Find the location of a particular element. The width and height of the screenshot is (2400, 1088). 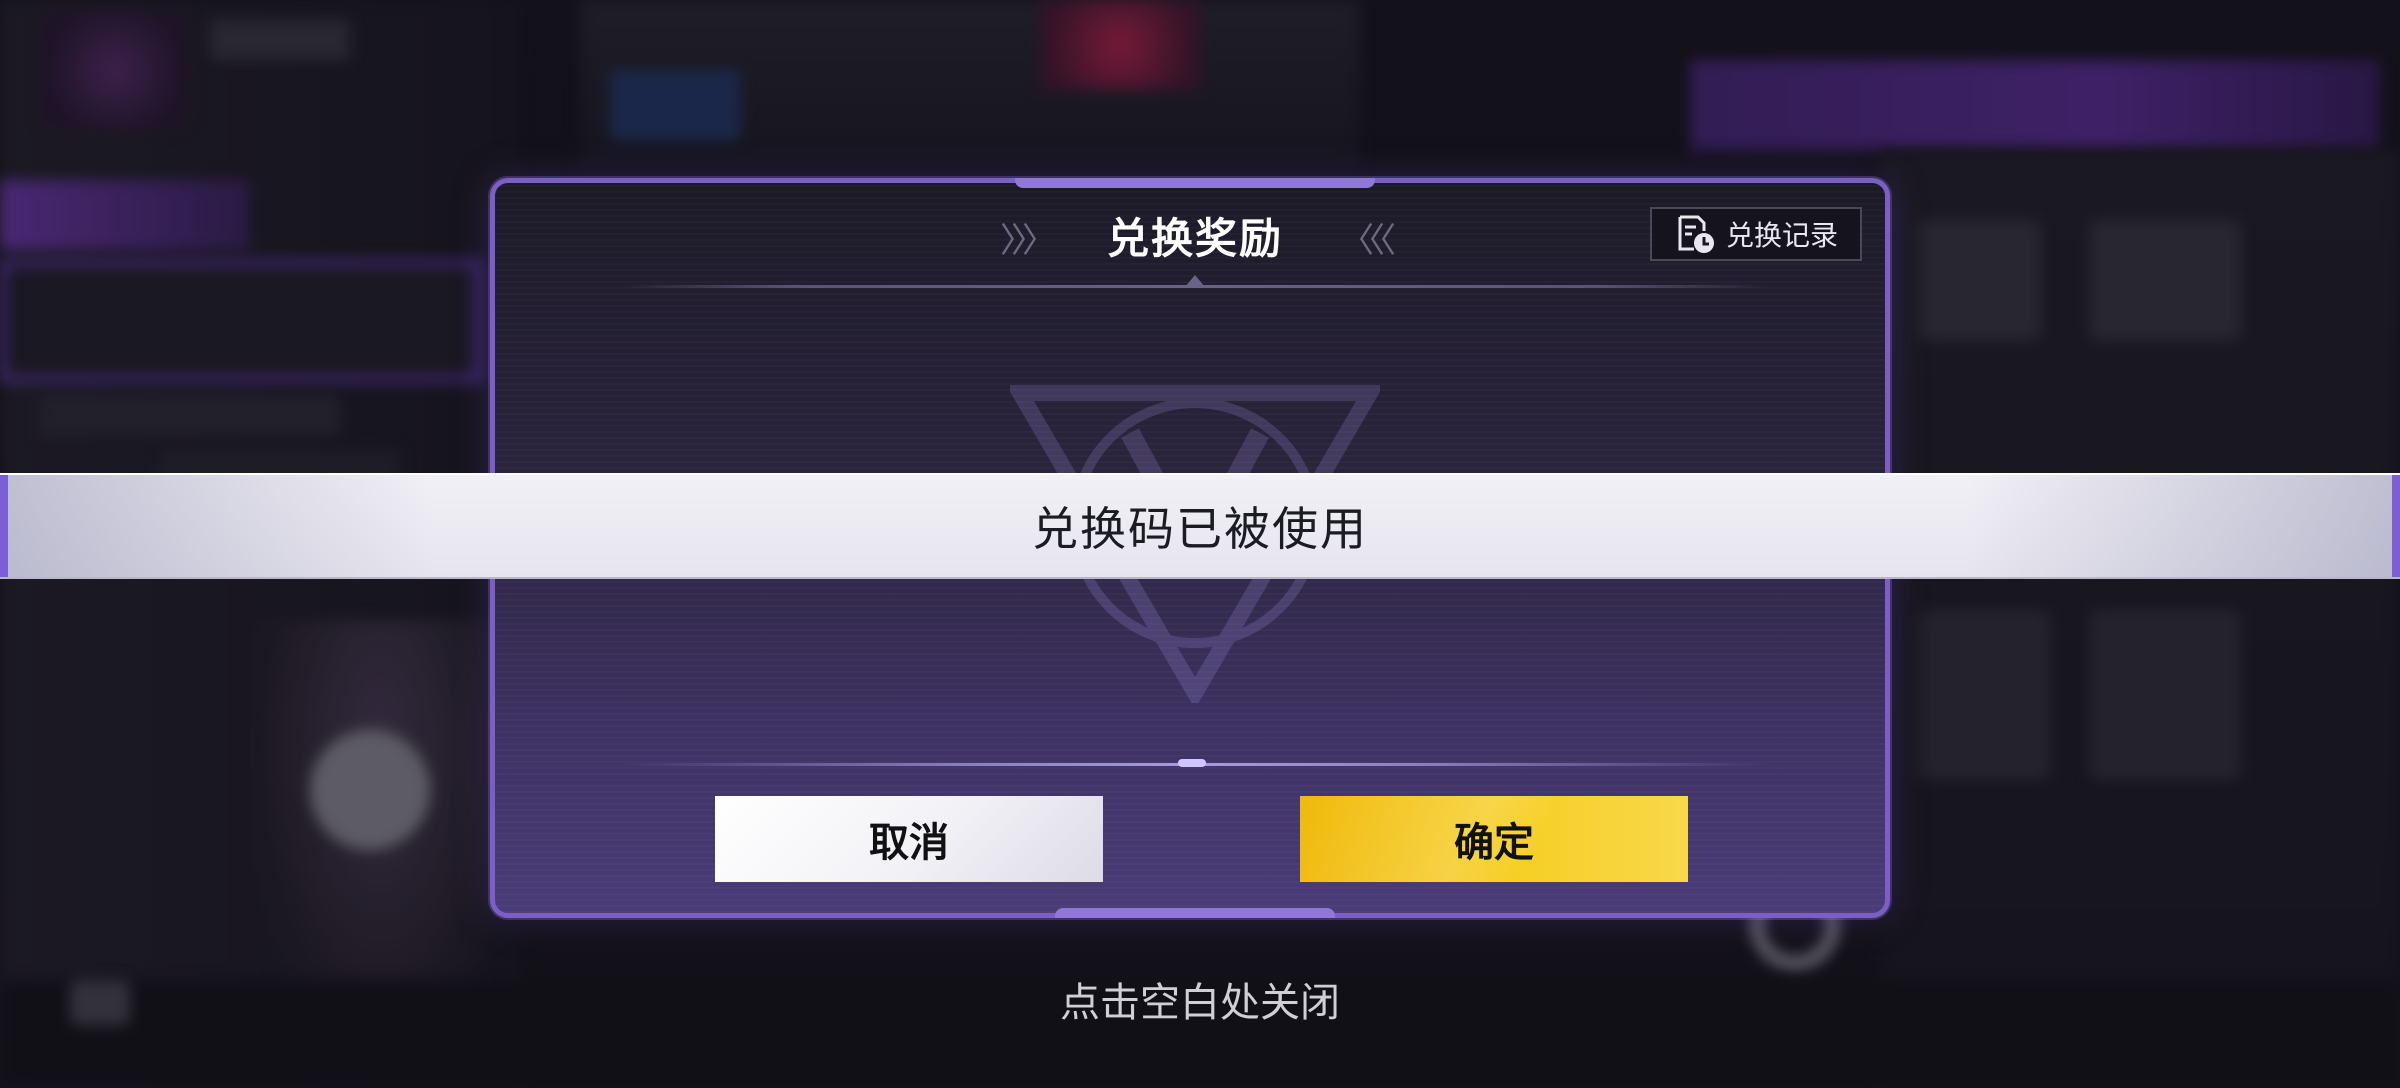

bottom-divider-mark is located at coordinates (1192, 763).